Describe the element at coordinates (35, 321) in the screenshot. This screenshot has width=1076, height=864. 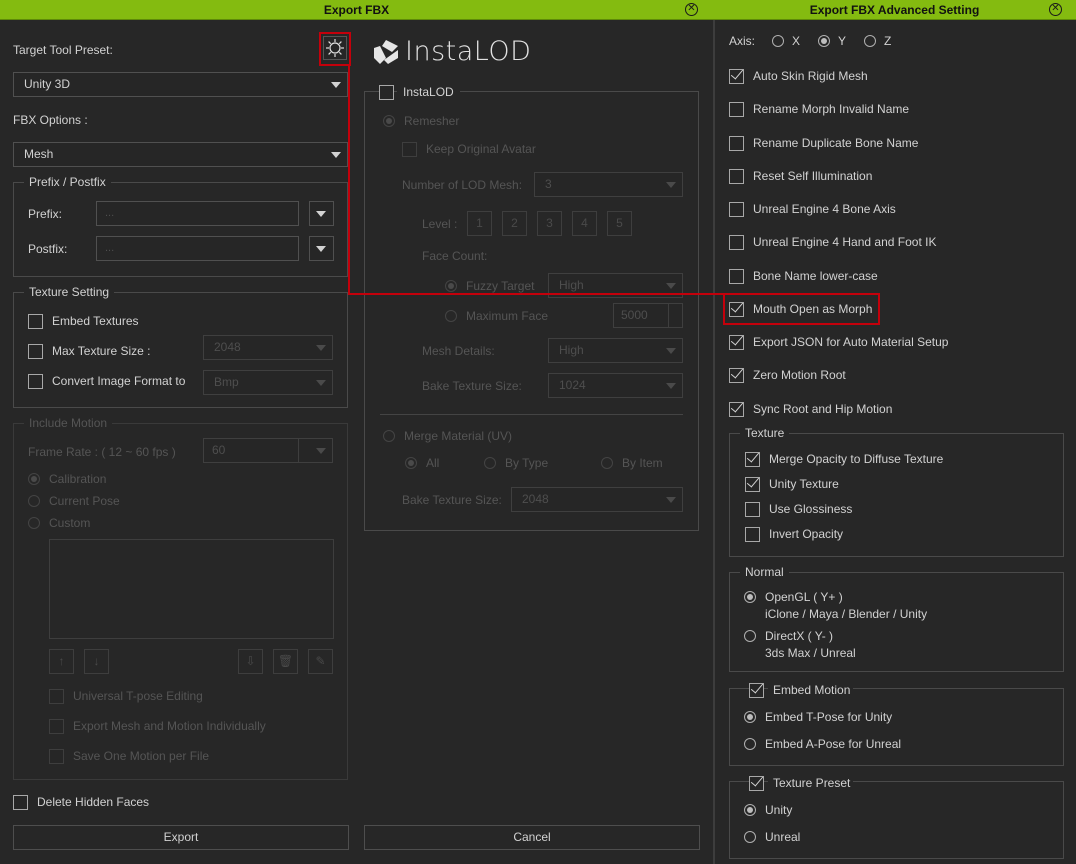
I see `embed-textures-checkbox` at that location.